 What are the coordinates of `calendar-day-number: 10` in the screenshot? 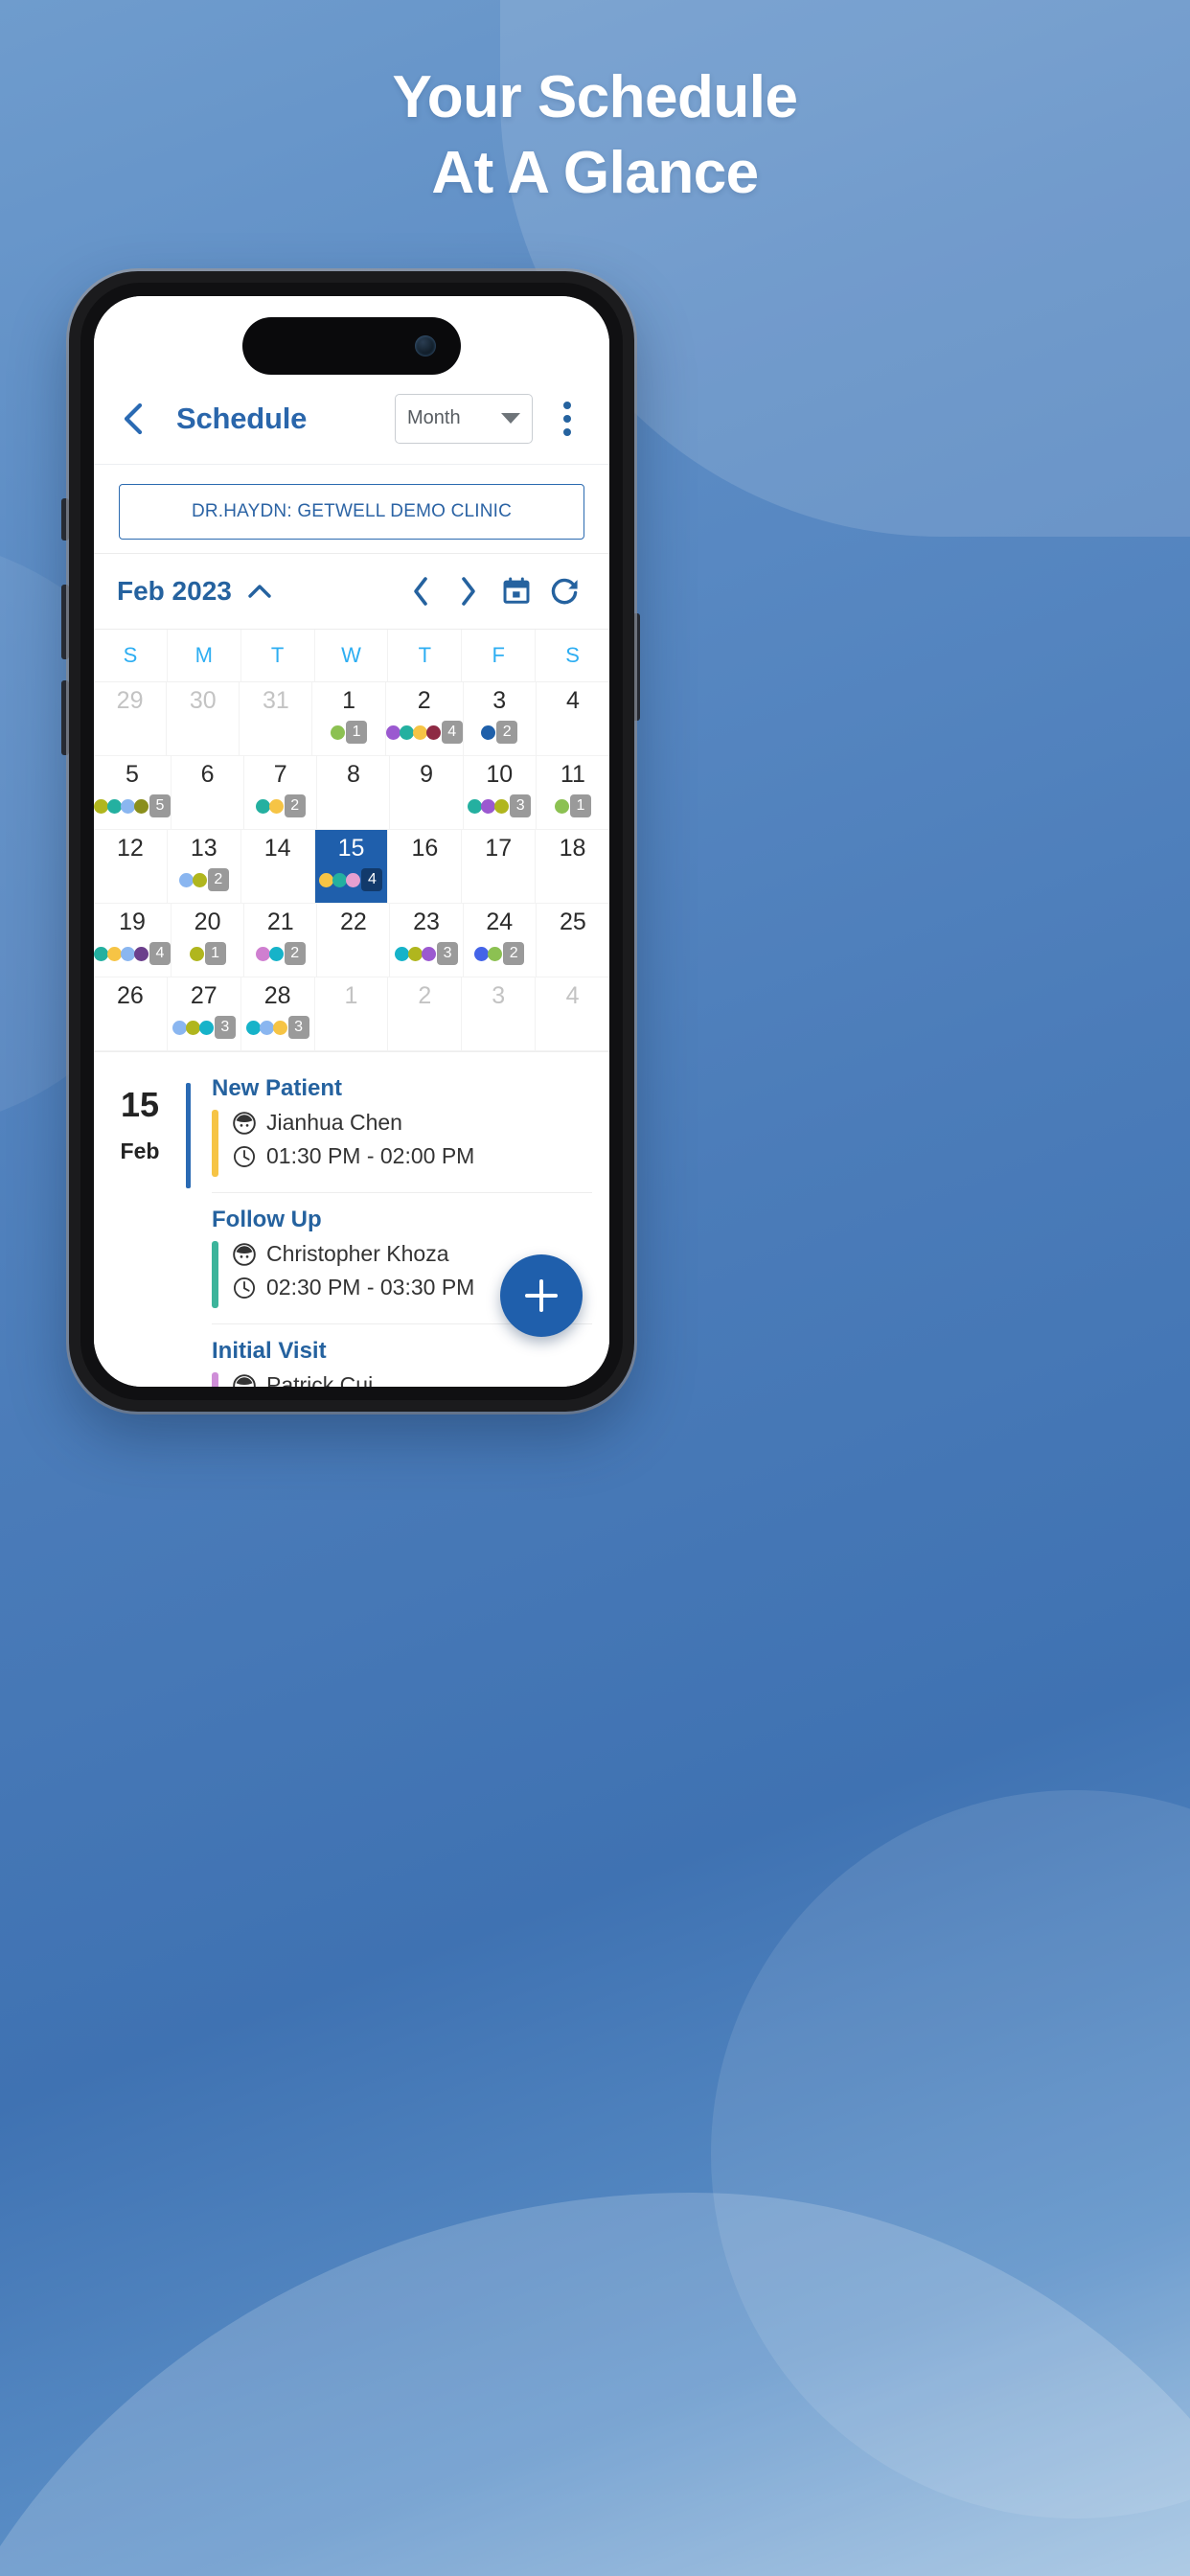 It's located at (500, 774).